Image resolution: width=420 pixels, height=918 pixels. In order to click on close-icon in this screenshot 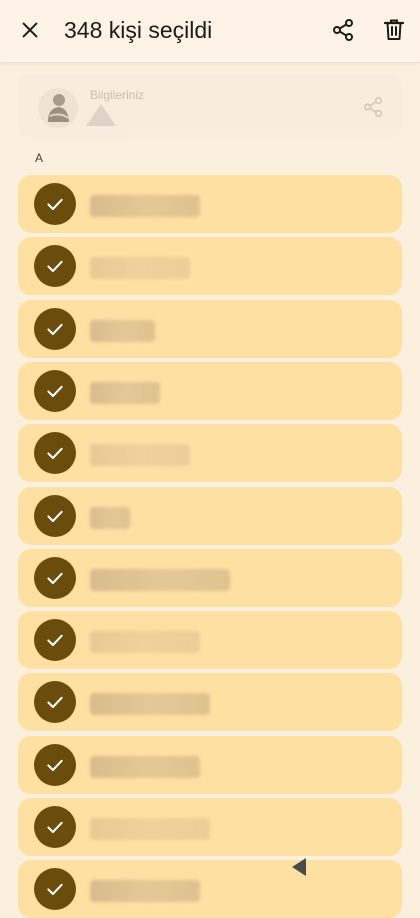, I will do `click(30, 30)`.